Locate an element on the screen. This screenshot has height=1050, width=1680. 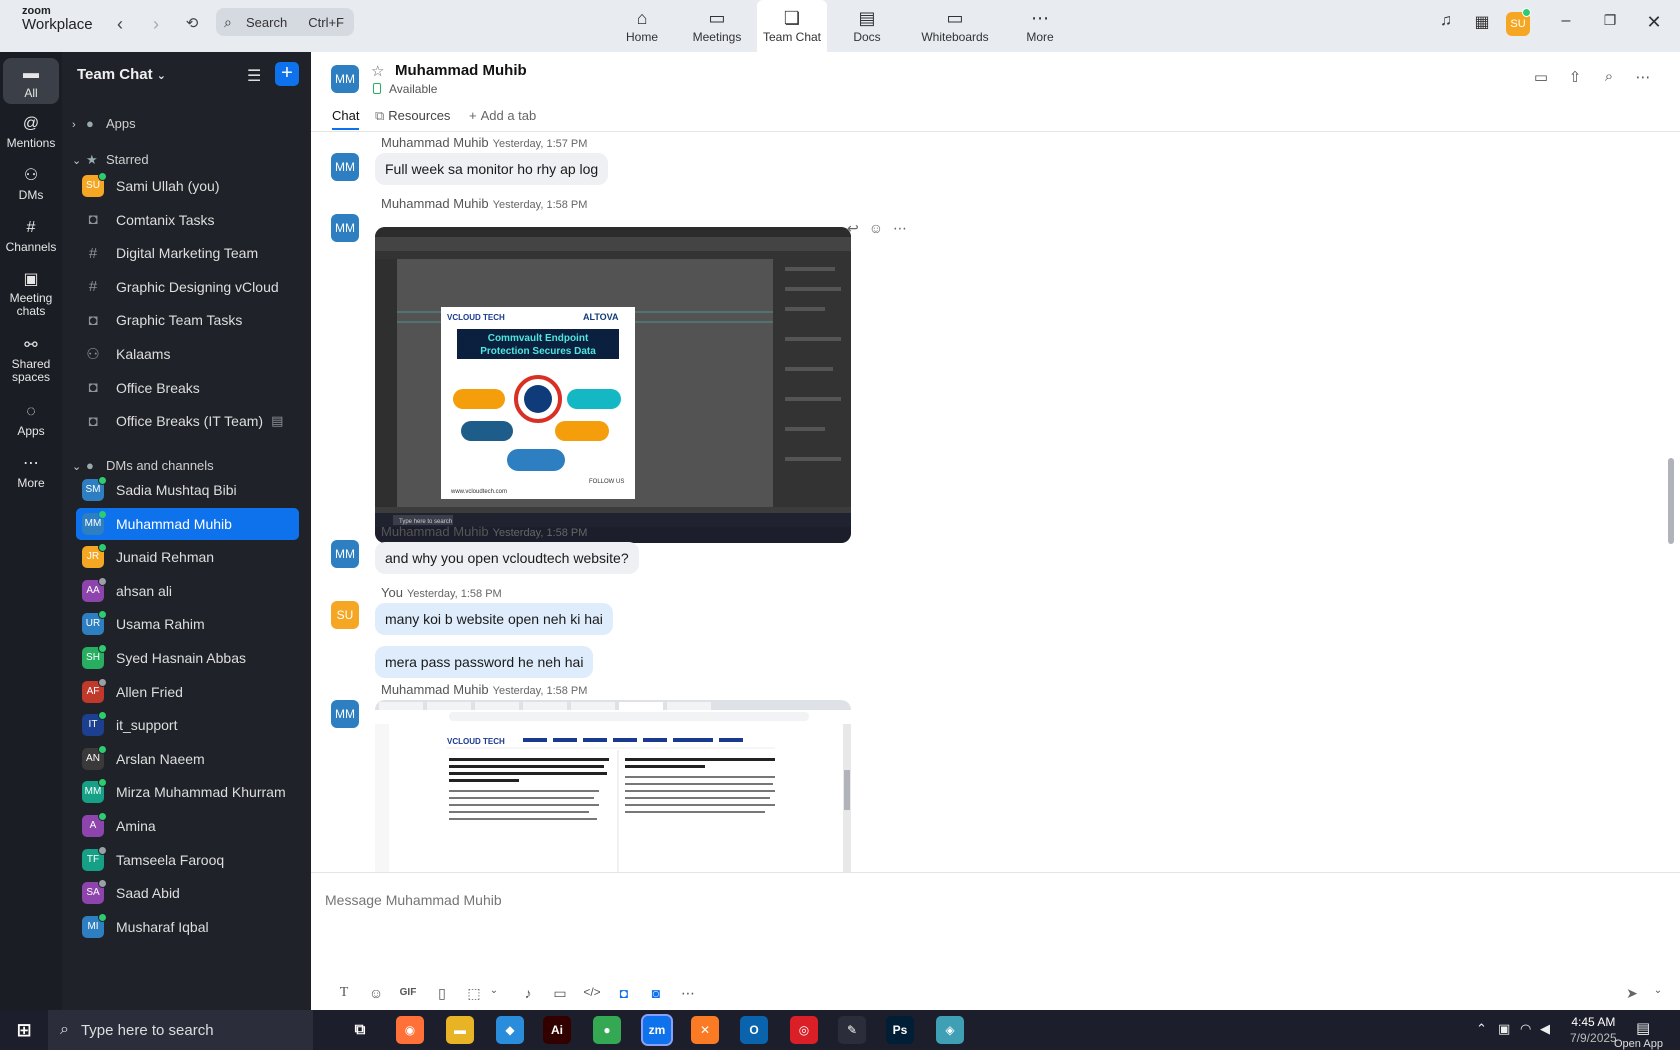
windows-start-icon: ⊞ is located at coordinates (24, 1030).